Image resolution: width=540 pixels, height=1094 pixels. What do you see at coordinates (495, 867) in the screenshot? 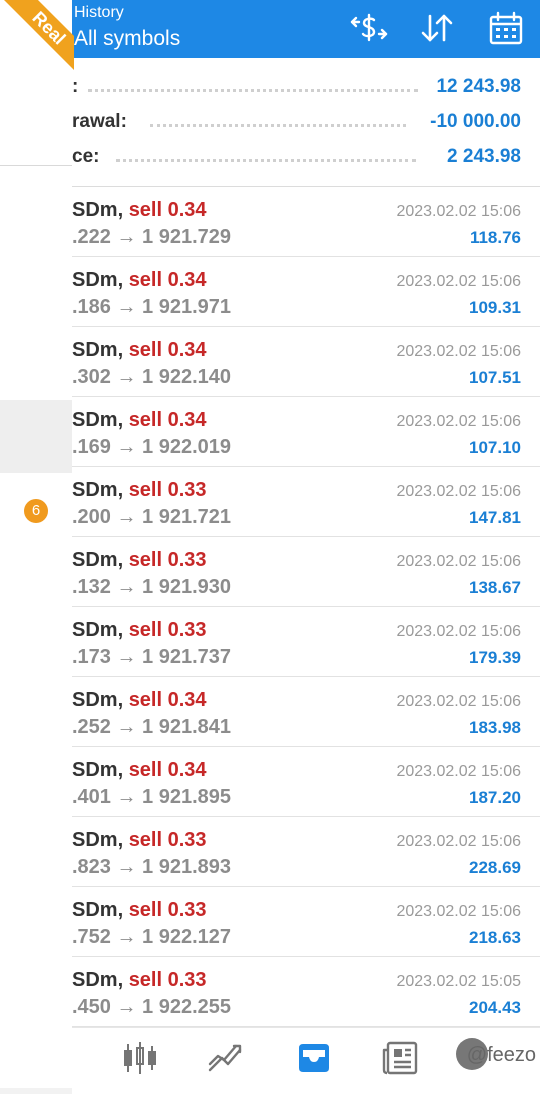
I see `trade-profit: 228.69` at bounding box center [495, 867].